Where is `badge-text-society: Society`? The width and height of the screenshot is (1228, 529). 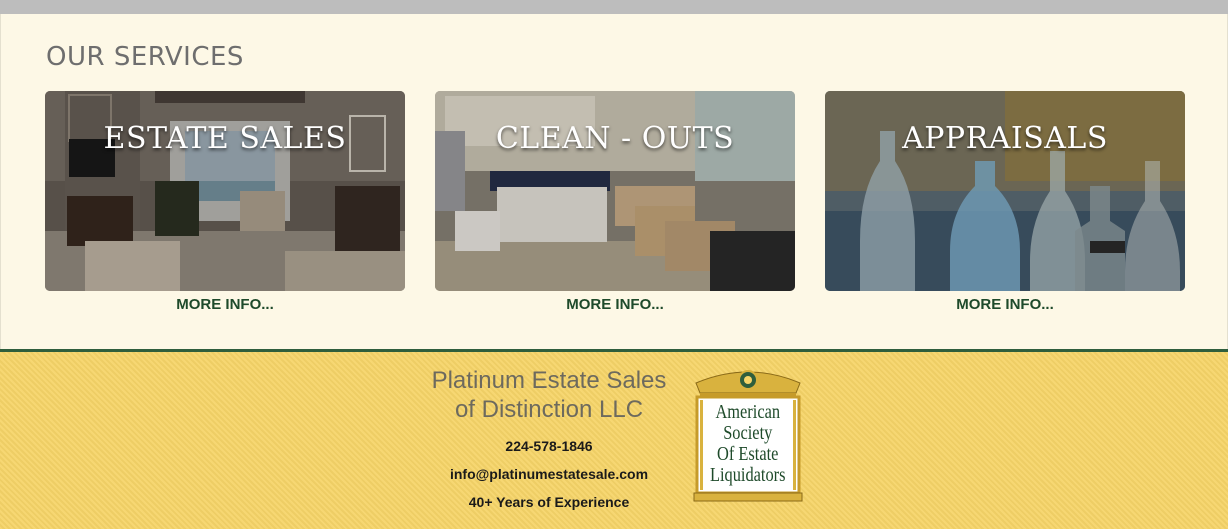 badge-text-society: Society is located at coordinates (748, 433).